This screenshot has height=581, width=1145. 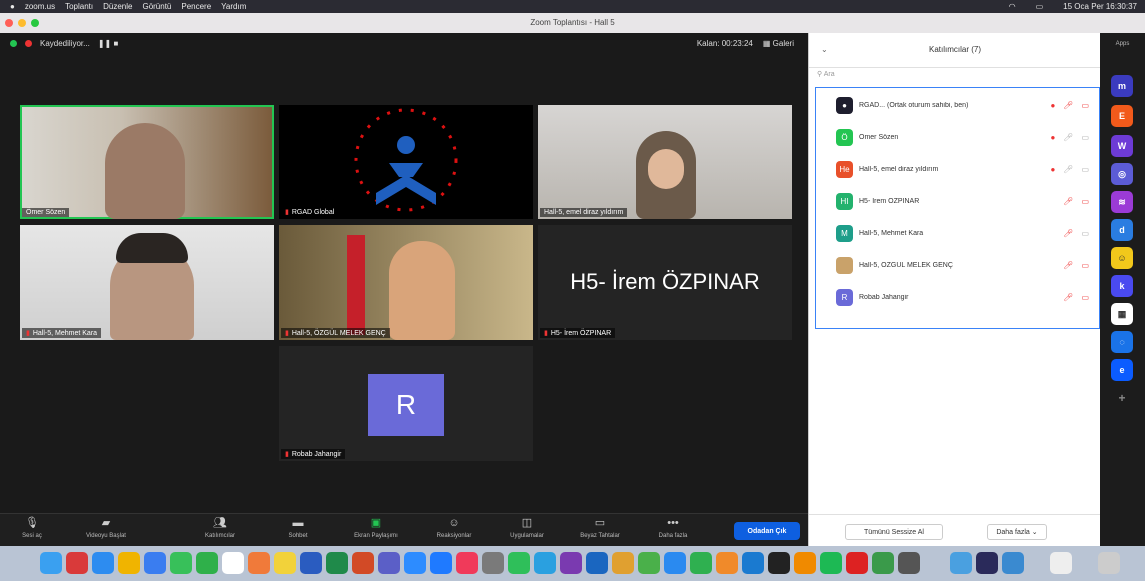 I want to click on apps-button: ◫ Uygulamalar, so click(x=527, y=528).